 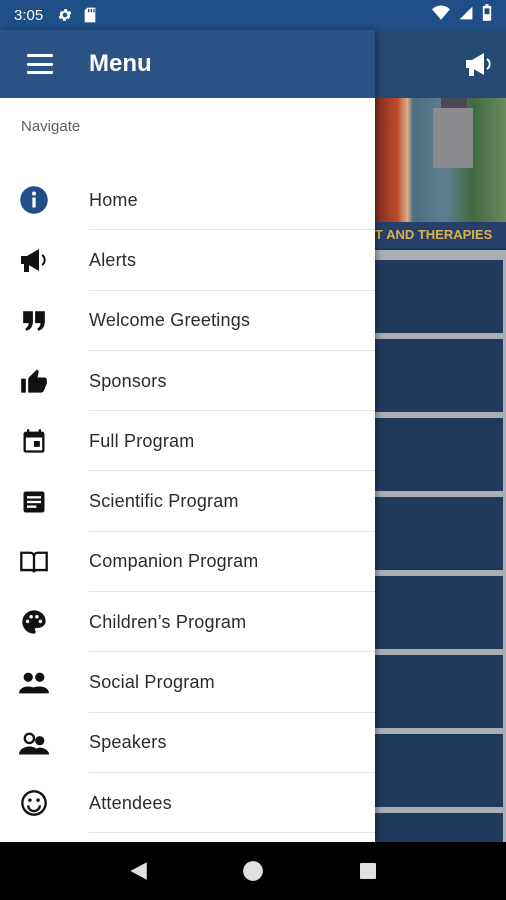 I want to click on speakers-icon, so click(x=34, y=743).